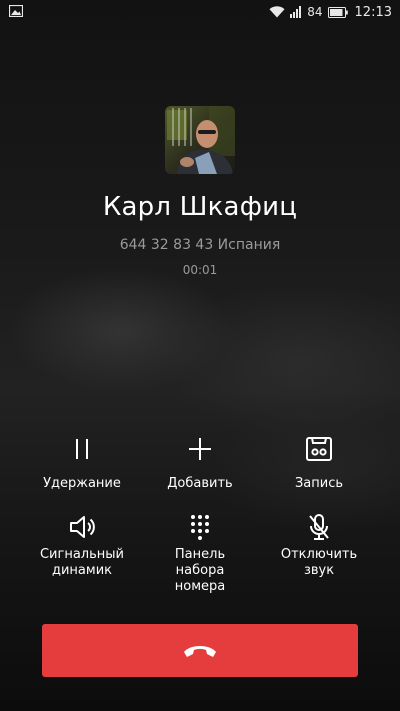  What do you see at coordinates (373, 12) in the screenshot?
I see `status-time: 12:13` at bounding box center [373, 12].